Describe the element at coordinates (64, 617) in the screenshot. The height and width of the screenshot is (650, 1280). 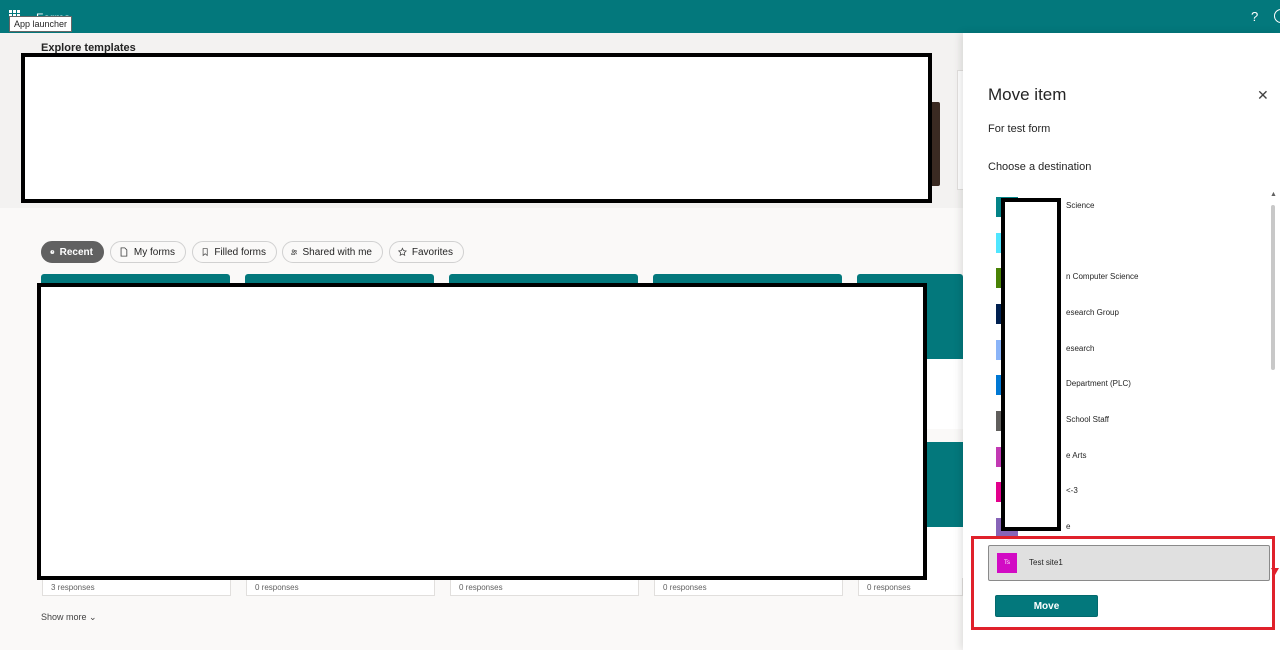
I see `show-more-label: Show more` at that location.